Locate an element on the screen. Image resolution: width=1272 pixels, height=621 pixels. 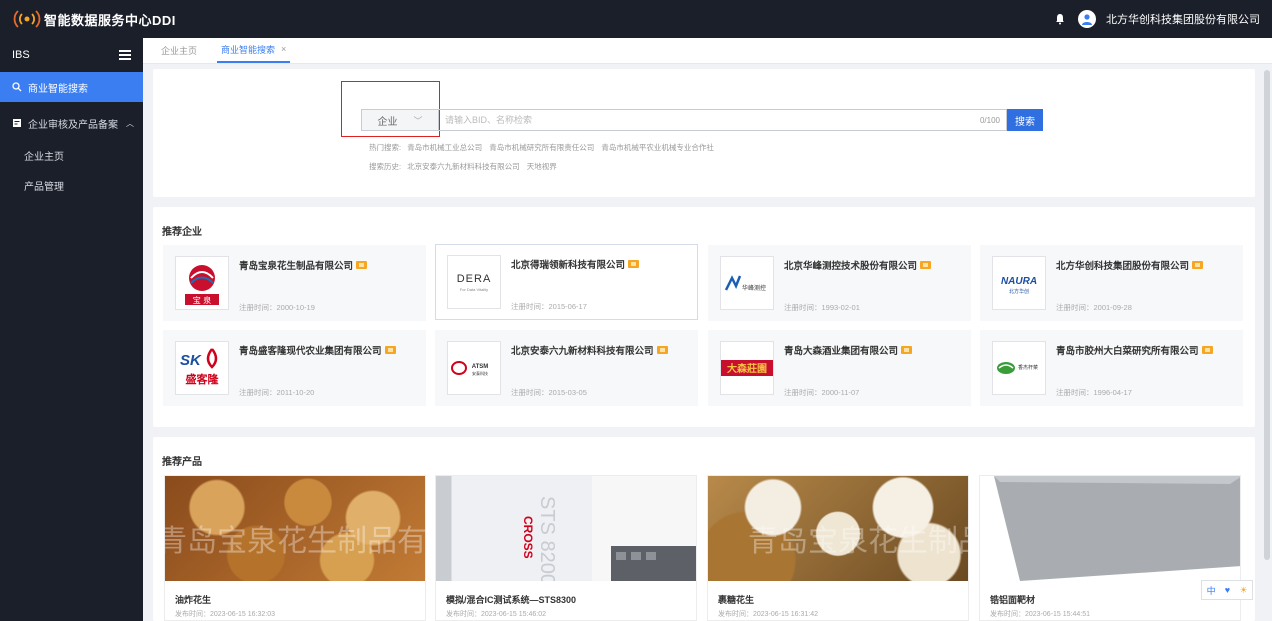
search-input is located at coordinates (685, 120).